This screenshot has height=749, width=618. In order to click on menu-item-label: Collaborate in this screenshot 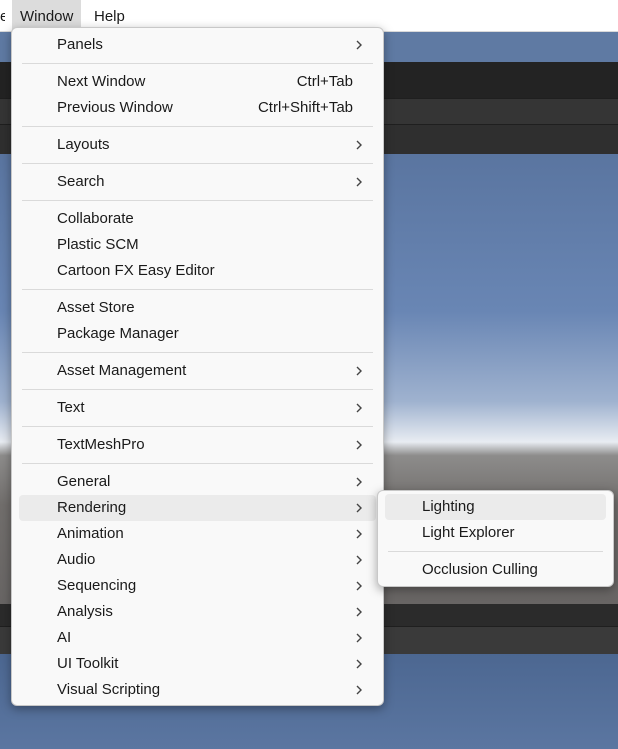, I will do `click(95, 218)`.